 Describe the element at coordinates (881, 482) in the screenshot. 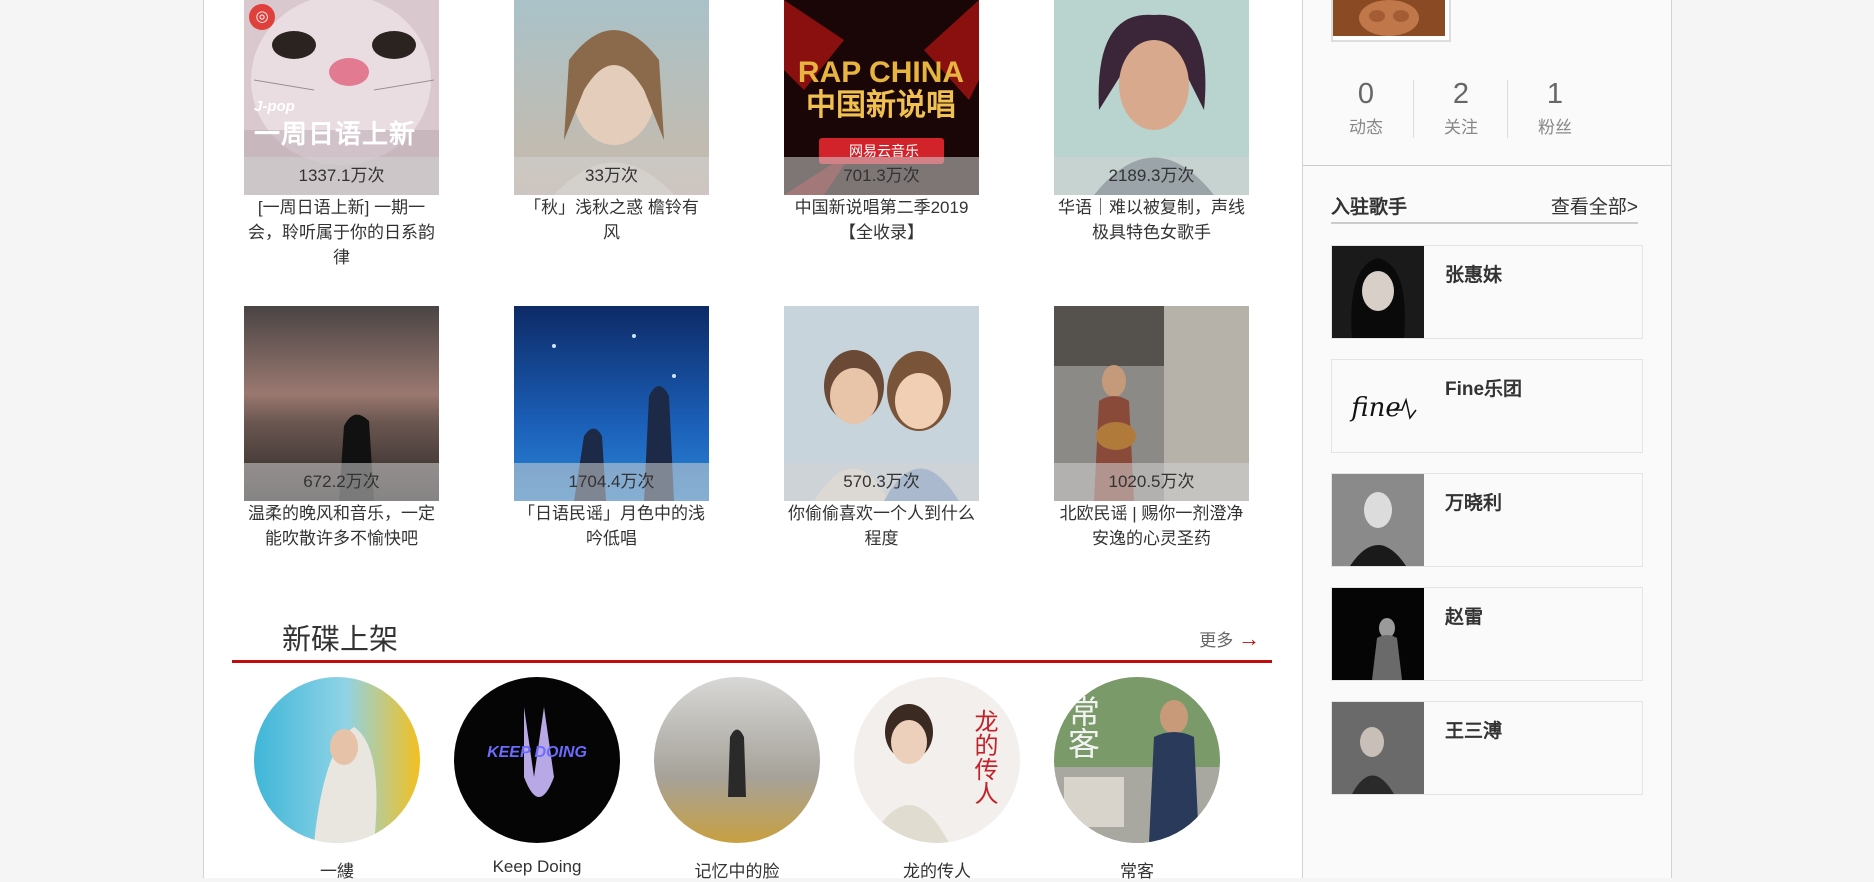

I see `play-count: 570.3万次` at that location.